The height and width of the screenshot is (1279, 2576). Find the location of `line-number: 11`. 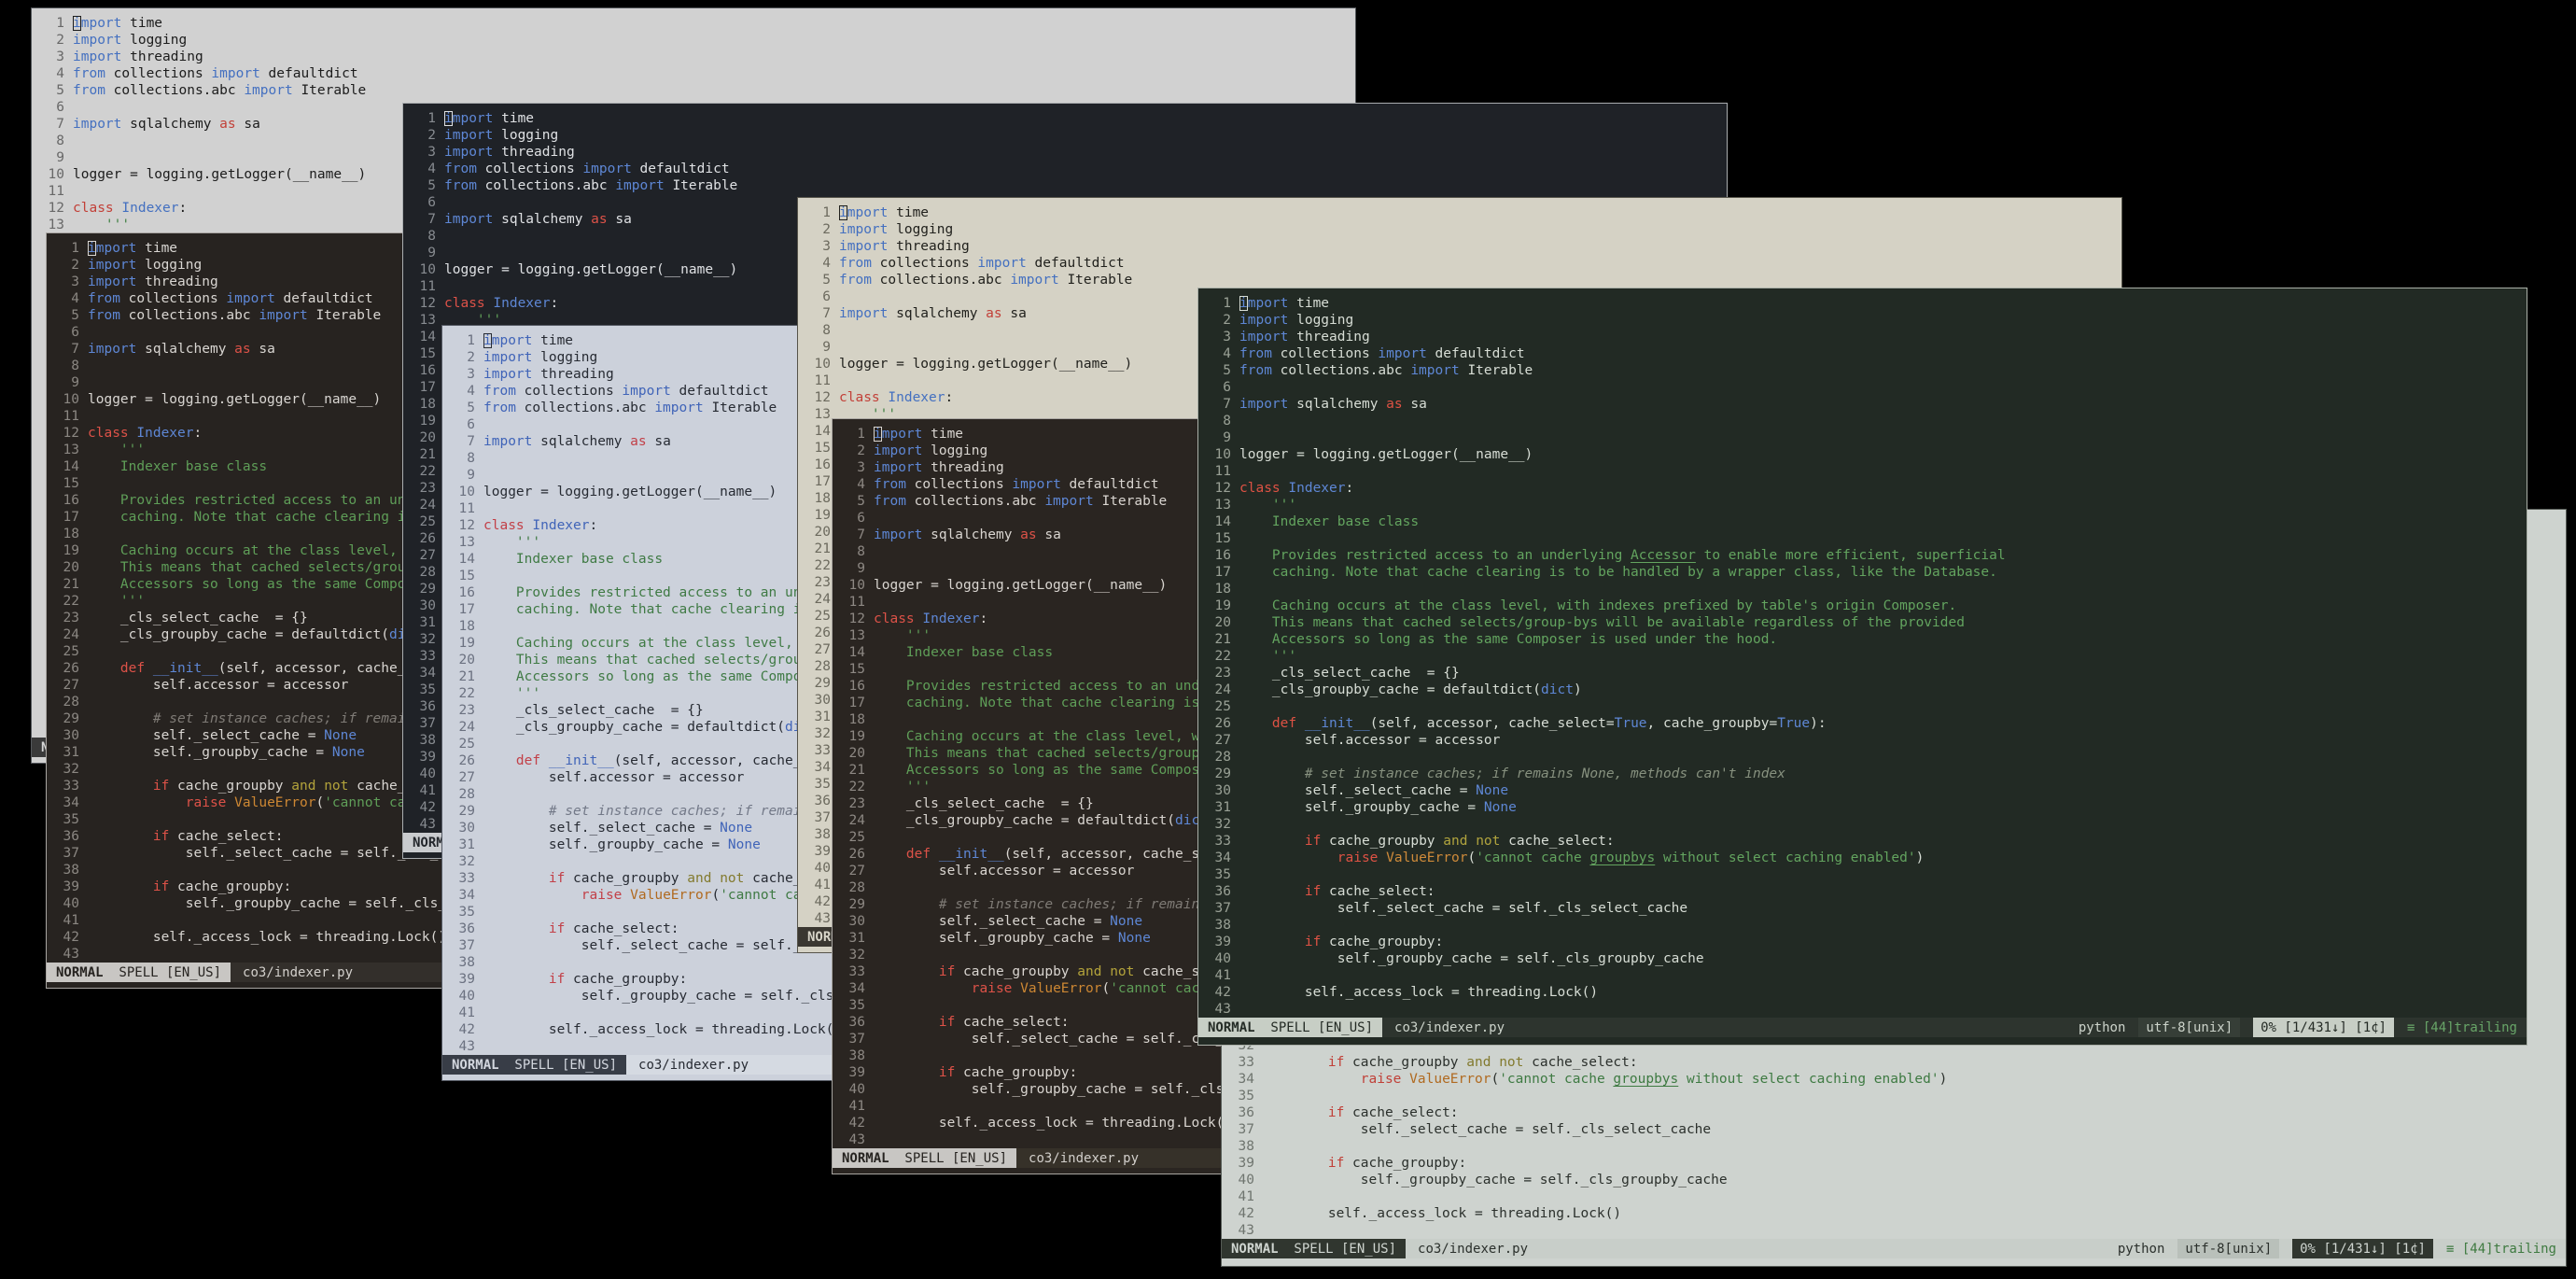

line-number: 11 is located at coordinates (1222, 471).